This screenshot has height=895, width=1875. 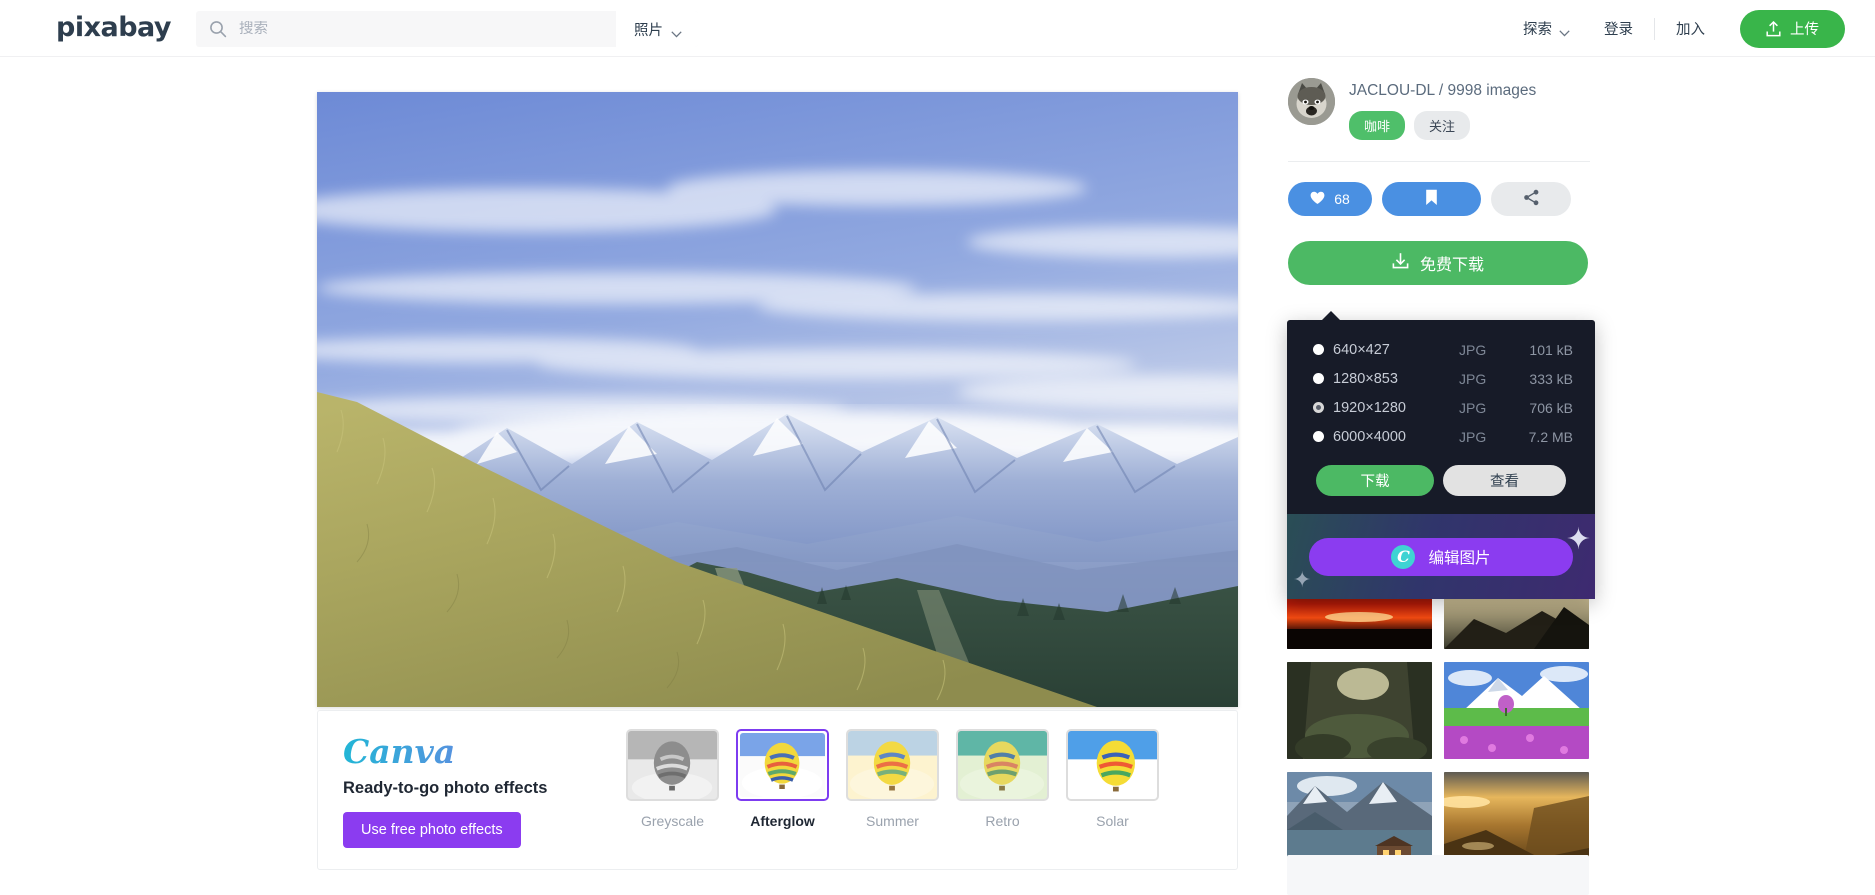 What do you see at coordinates (1002, 821) in the screenshot?
I see `filter-label: Retro` at bounding box center [1002, 821].